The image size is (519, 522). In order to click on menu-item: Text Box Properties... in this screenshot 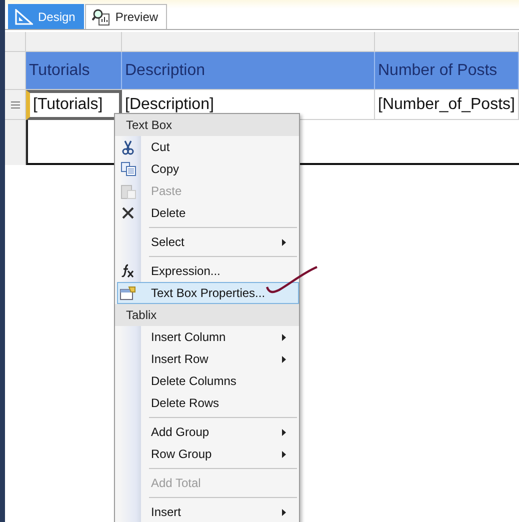, I will do `click(208, 293)`.